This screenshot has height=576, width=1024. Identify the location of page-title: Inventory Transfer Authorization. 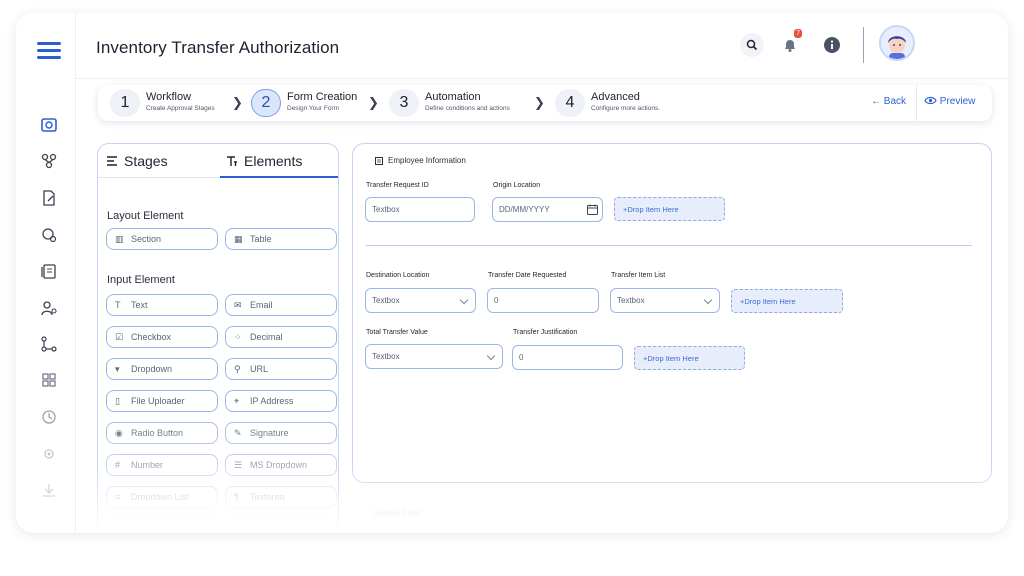
(218, 47).